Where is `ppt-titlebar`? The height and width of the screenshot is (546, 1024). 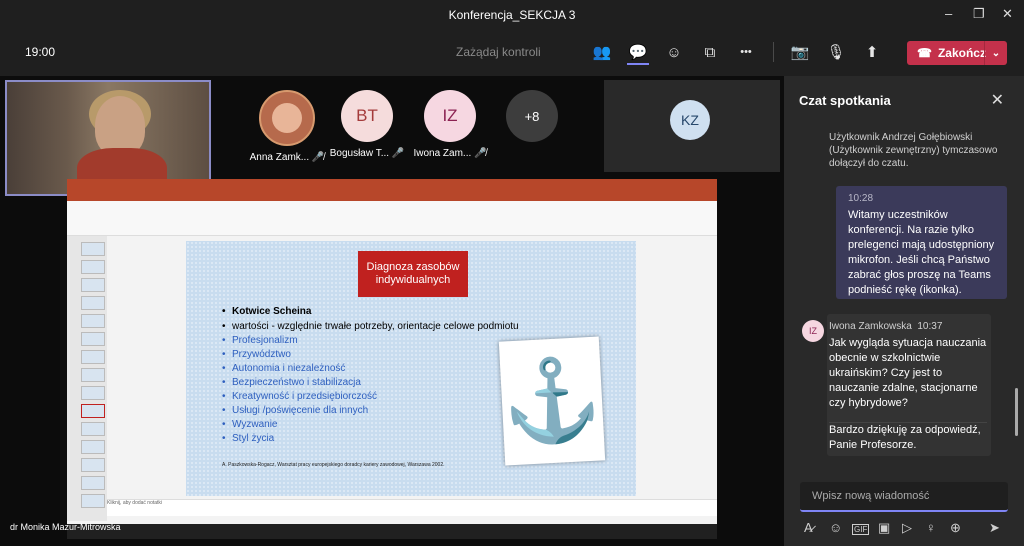
ppt-titlebar is located at coordinates (392, 184).